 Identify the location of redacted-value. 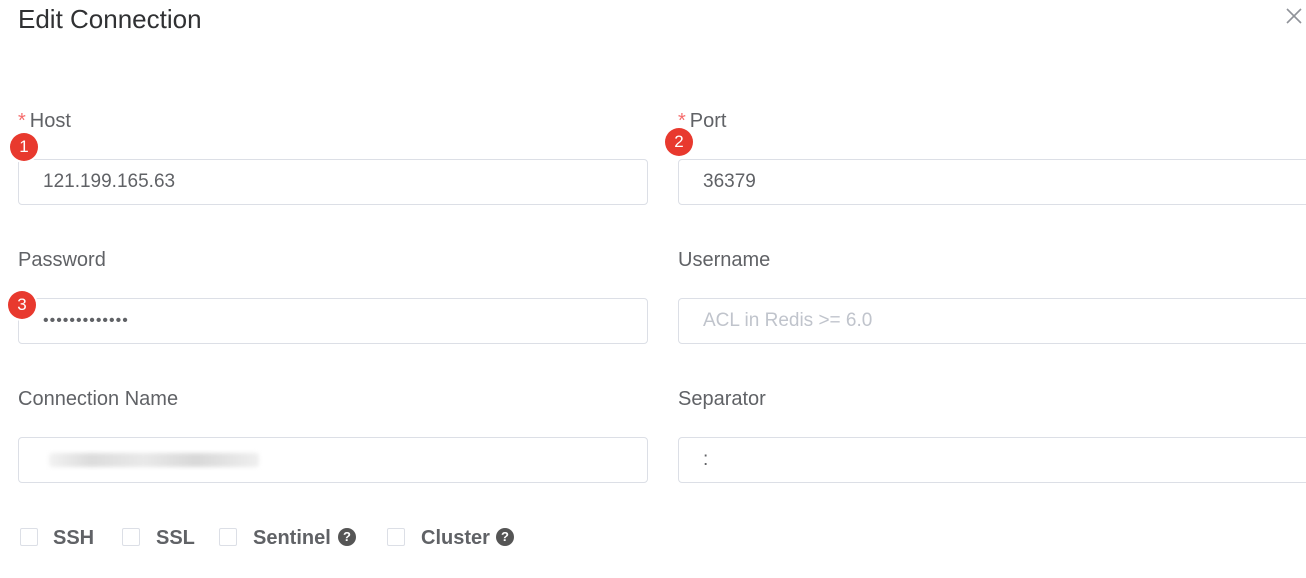
(154, 460).